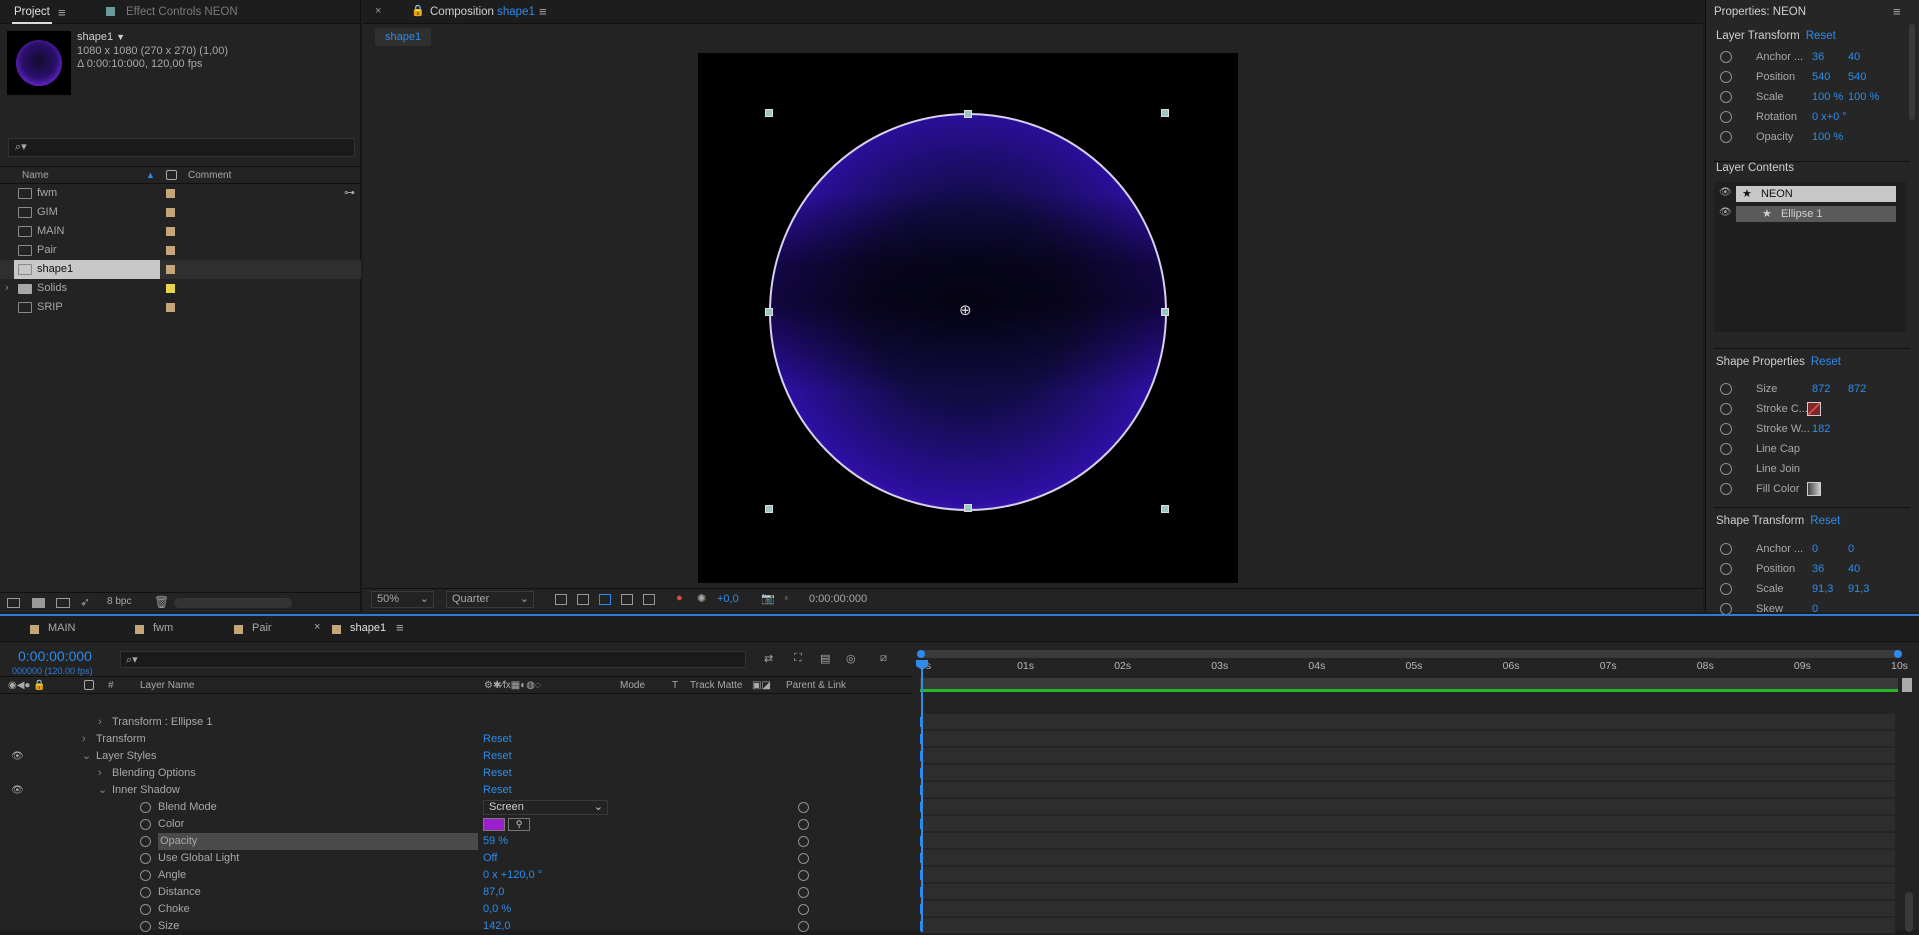  I want to click on trash-icon: 🗑, so click(161, 602).